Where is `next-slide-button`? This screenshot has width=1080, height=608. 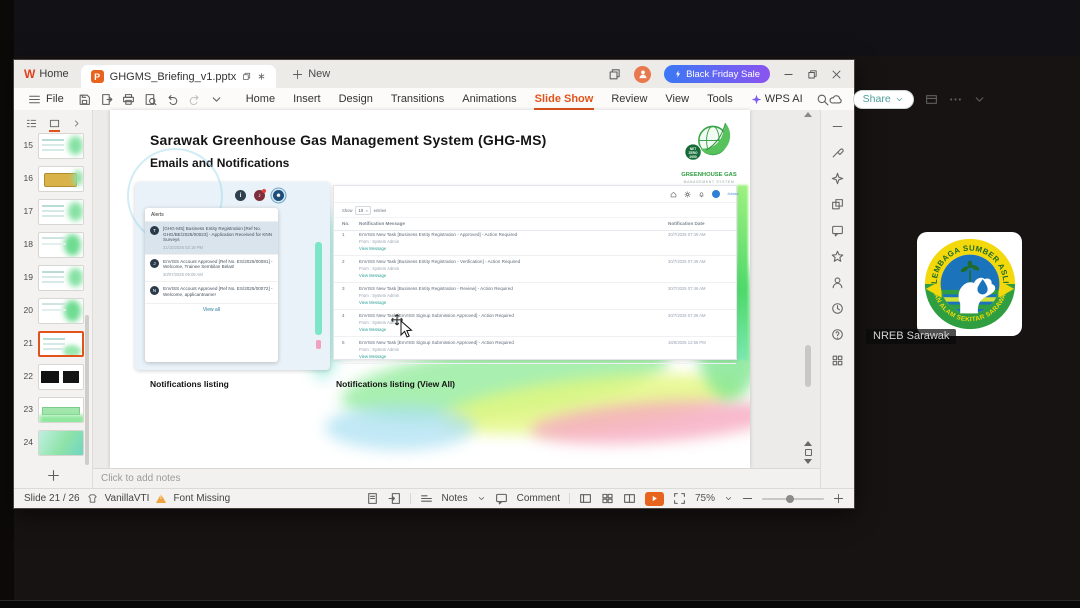 next-slide-button is located at coordinates (808, 461).